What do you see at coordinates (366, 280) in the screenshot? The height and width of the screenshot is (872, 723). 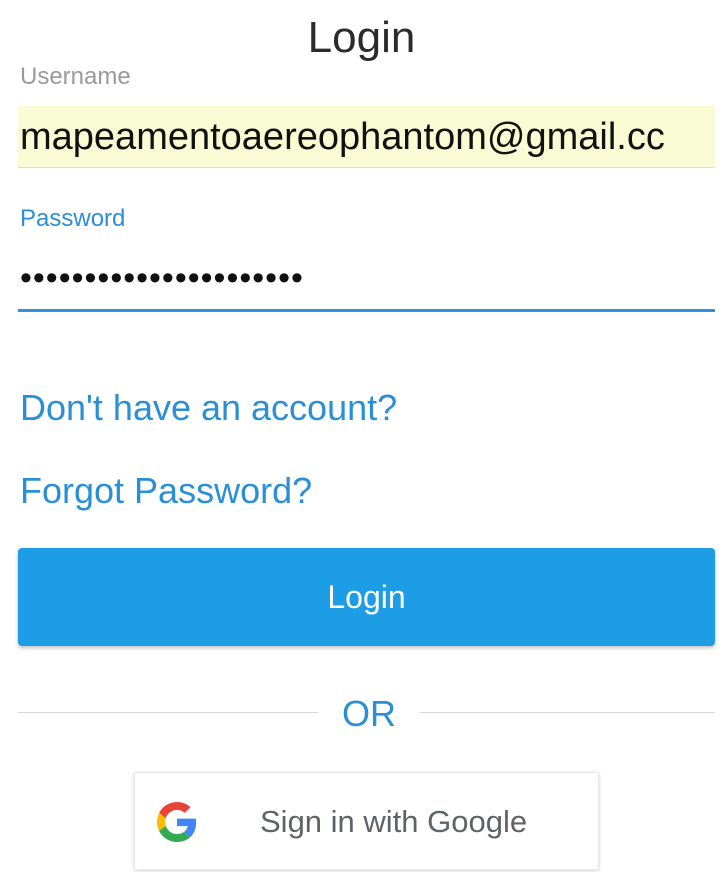 I see `password-input: ••••••••••••••••••••••` at bounding box center [366, 280].